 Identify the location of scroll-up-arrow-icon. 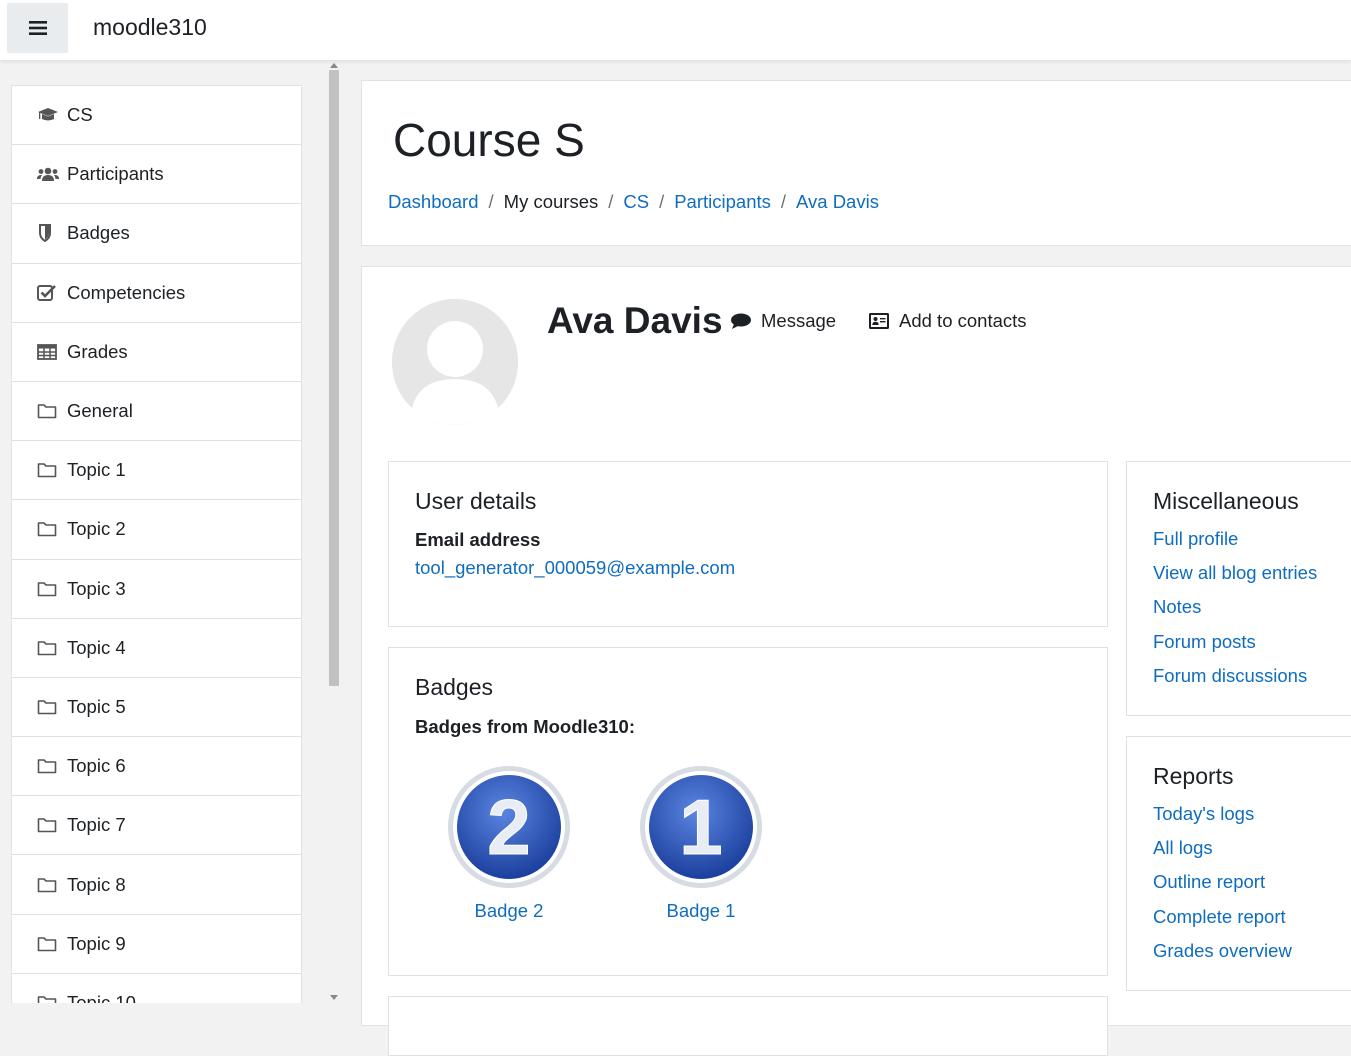
(334, 65).